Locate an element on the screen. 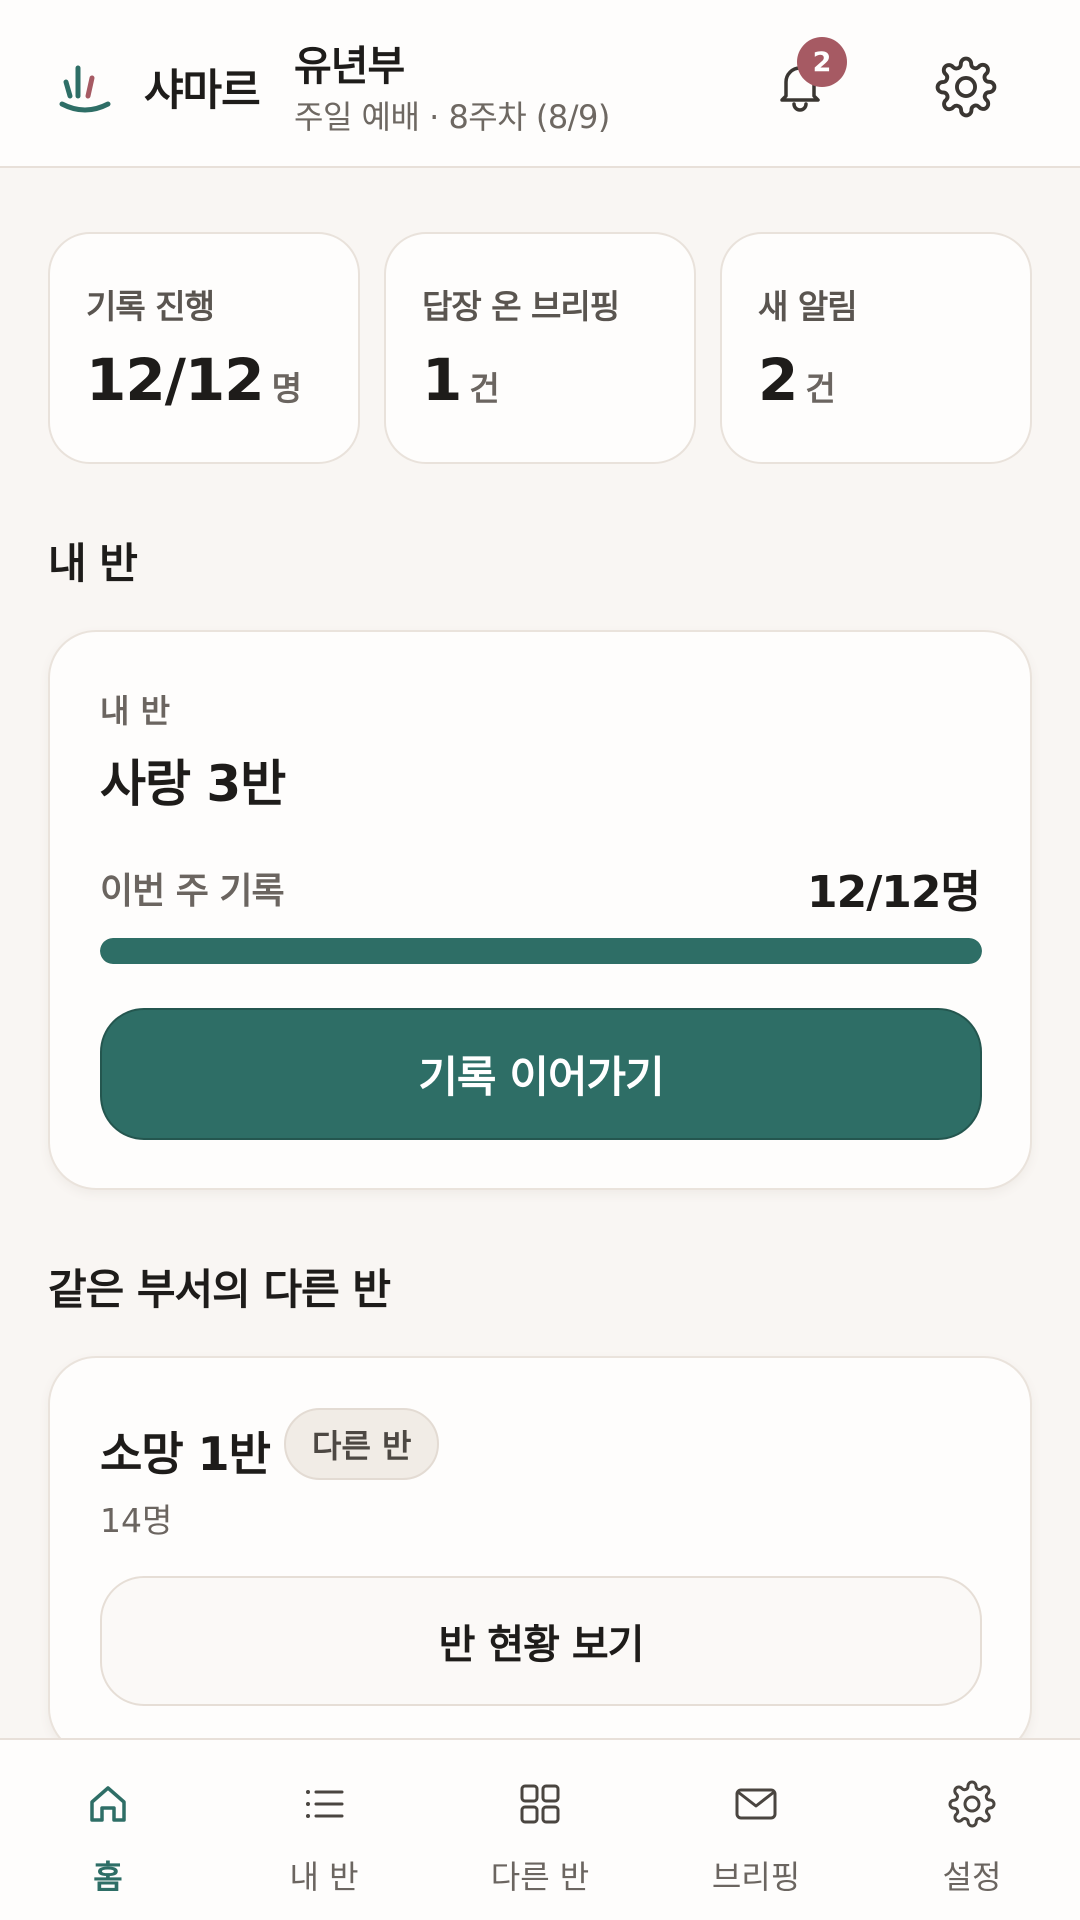 This screenshot has height=1920, width=1080. continue-record-button: 기록 이어가기 is located at coordinates (541, 1074).